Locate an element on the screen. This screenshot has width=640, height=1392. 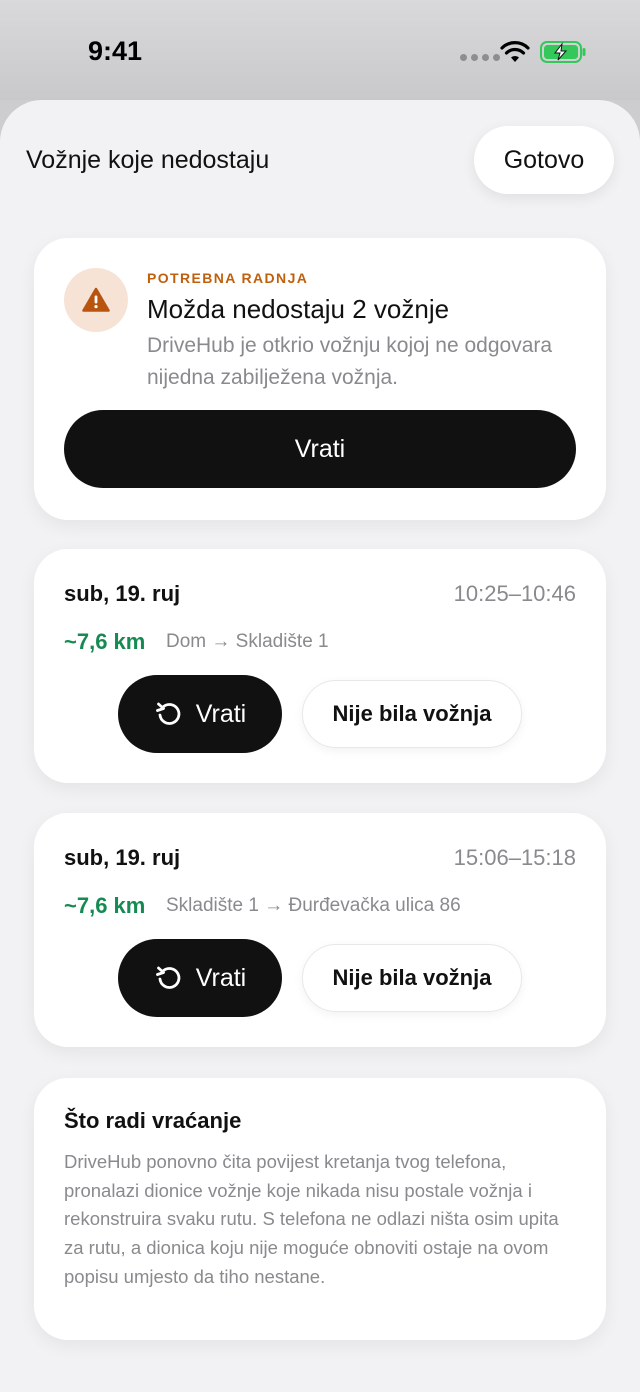
status-time: 9:41 is located at coordinates (115, 51).